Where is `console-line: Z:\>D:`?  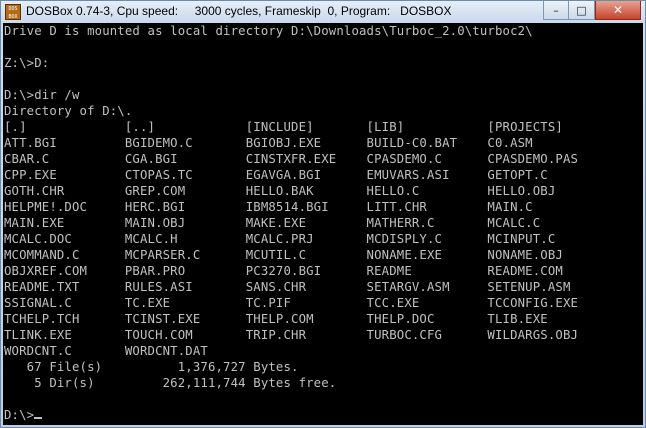 console-line: Z:\>D: is located at coordinates (27, 63).